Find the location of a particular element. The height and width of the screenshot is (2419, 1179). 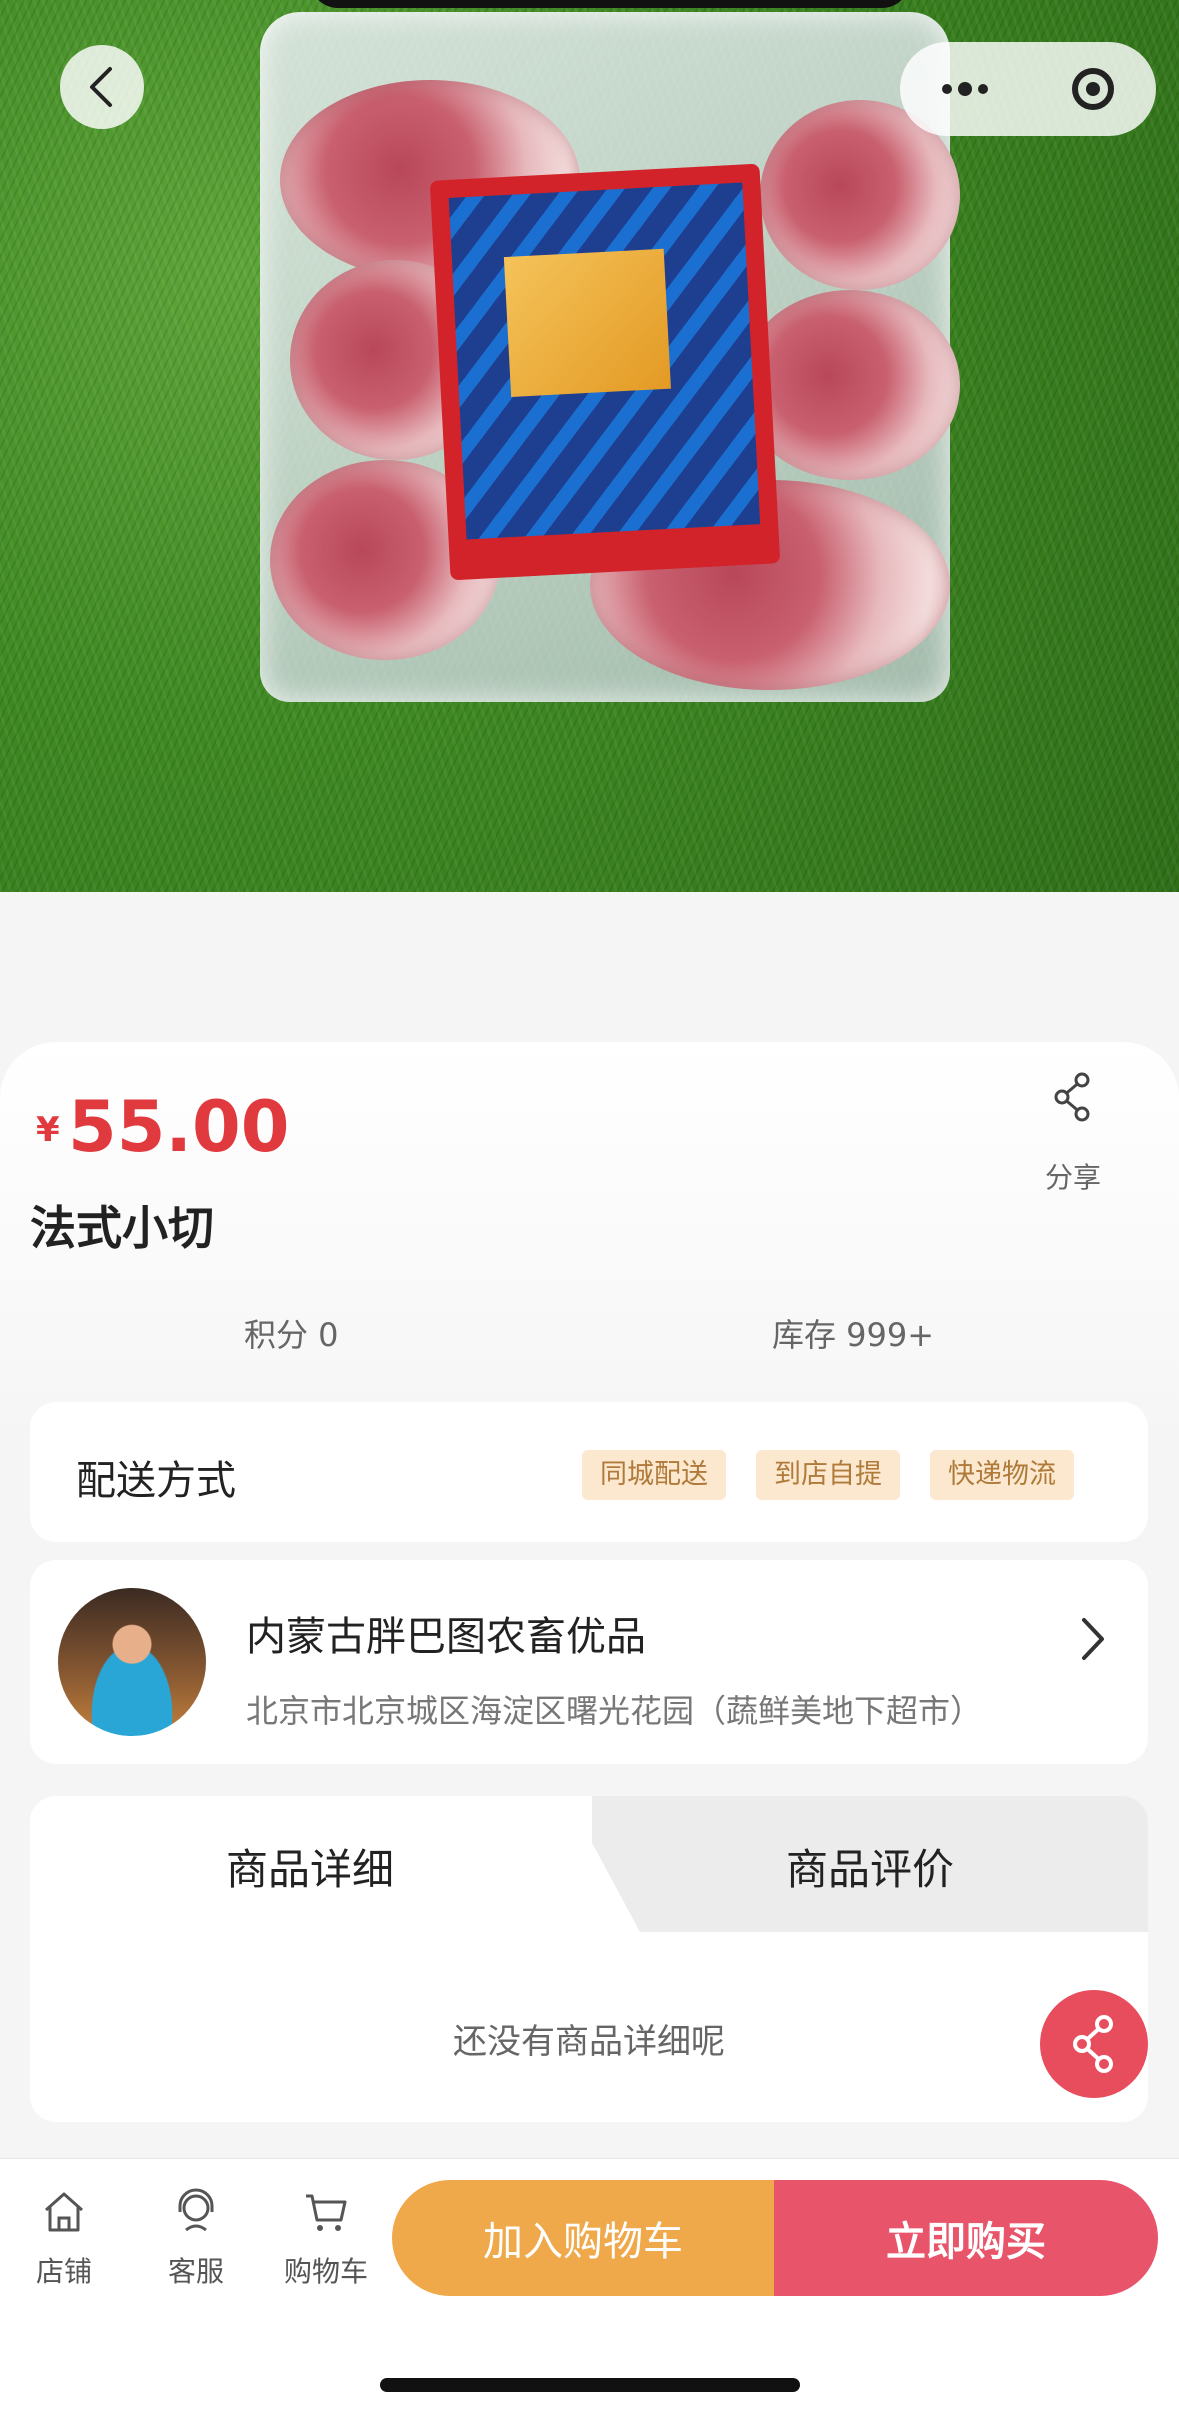

chevron-right-icon is located at coordinates (1092, 1639).